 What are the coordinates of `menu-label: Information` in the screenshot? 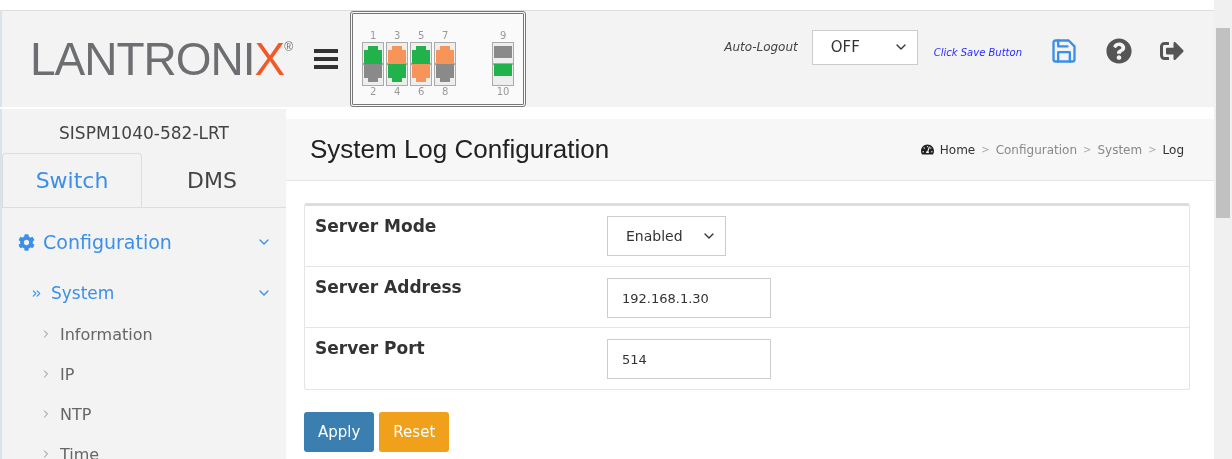 It's located at (106, 334).